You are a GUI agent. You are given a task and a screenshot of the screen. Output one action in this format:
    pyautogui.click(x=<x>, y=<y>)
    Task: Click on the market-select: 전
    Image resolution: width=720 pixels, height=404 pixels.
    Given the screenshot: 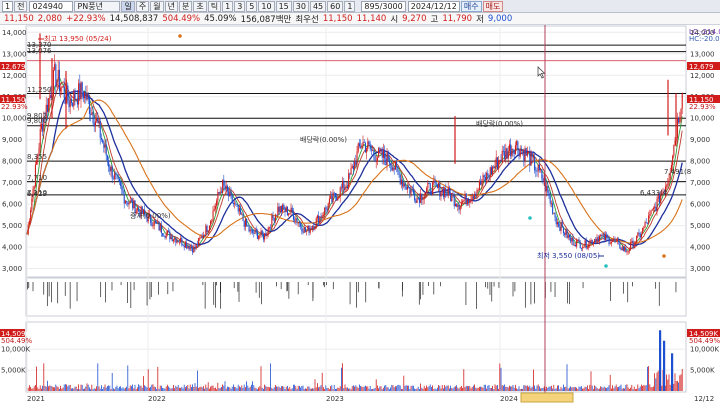 What is the action you would take?
    pyautogui.click(x=21, y=6)
    